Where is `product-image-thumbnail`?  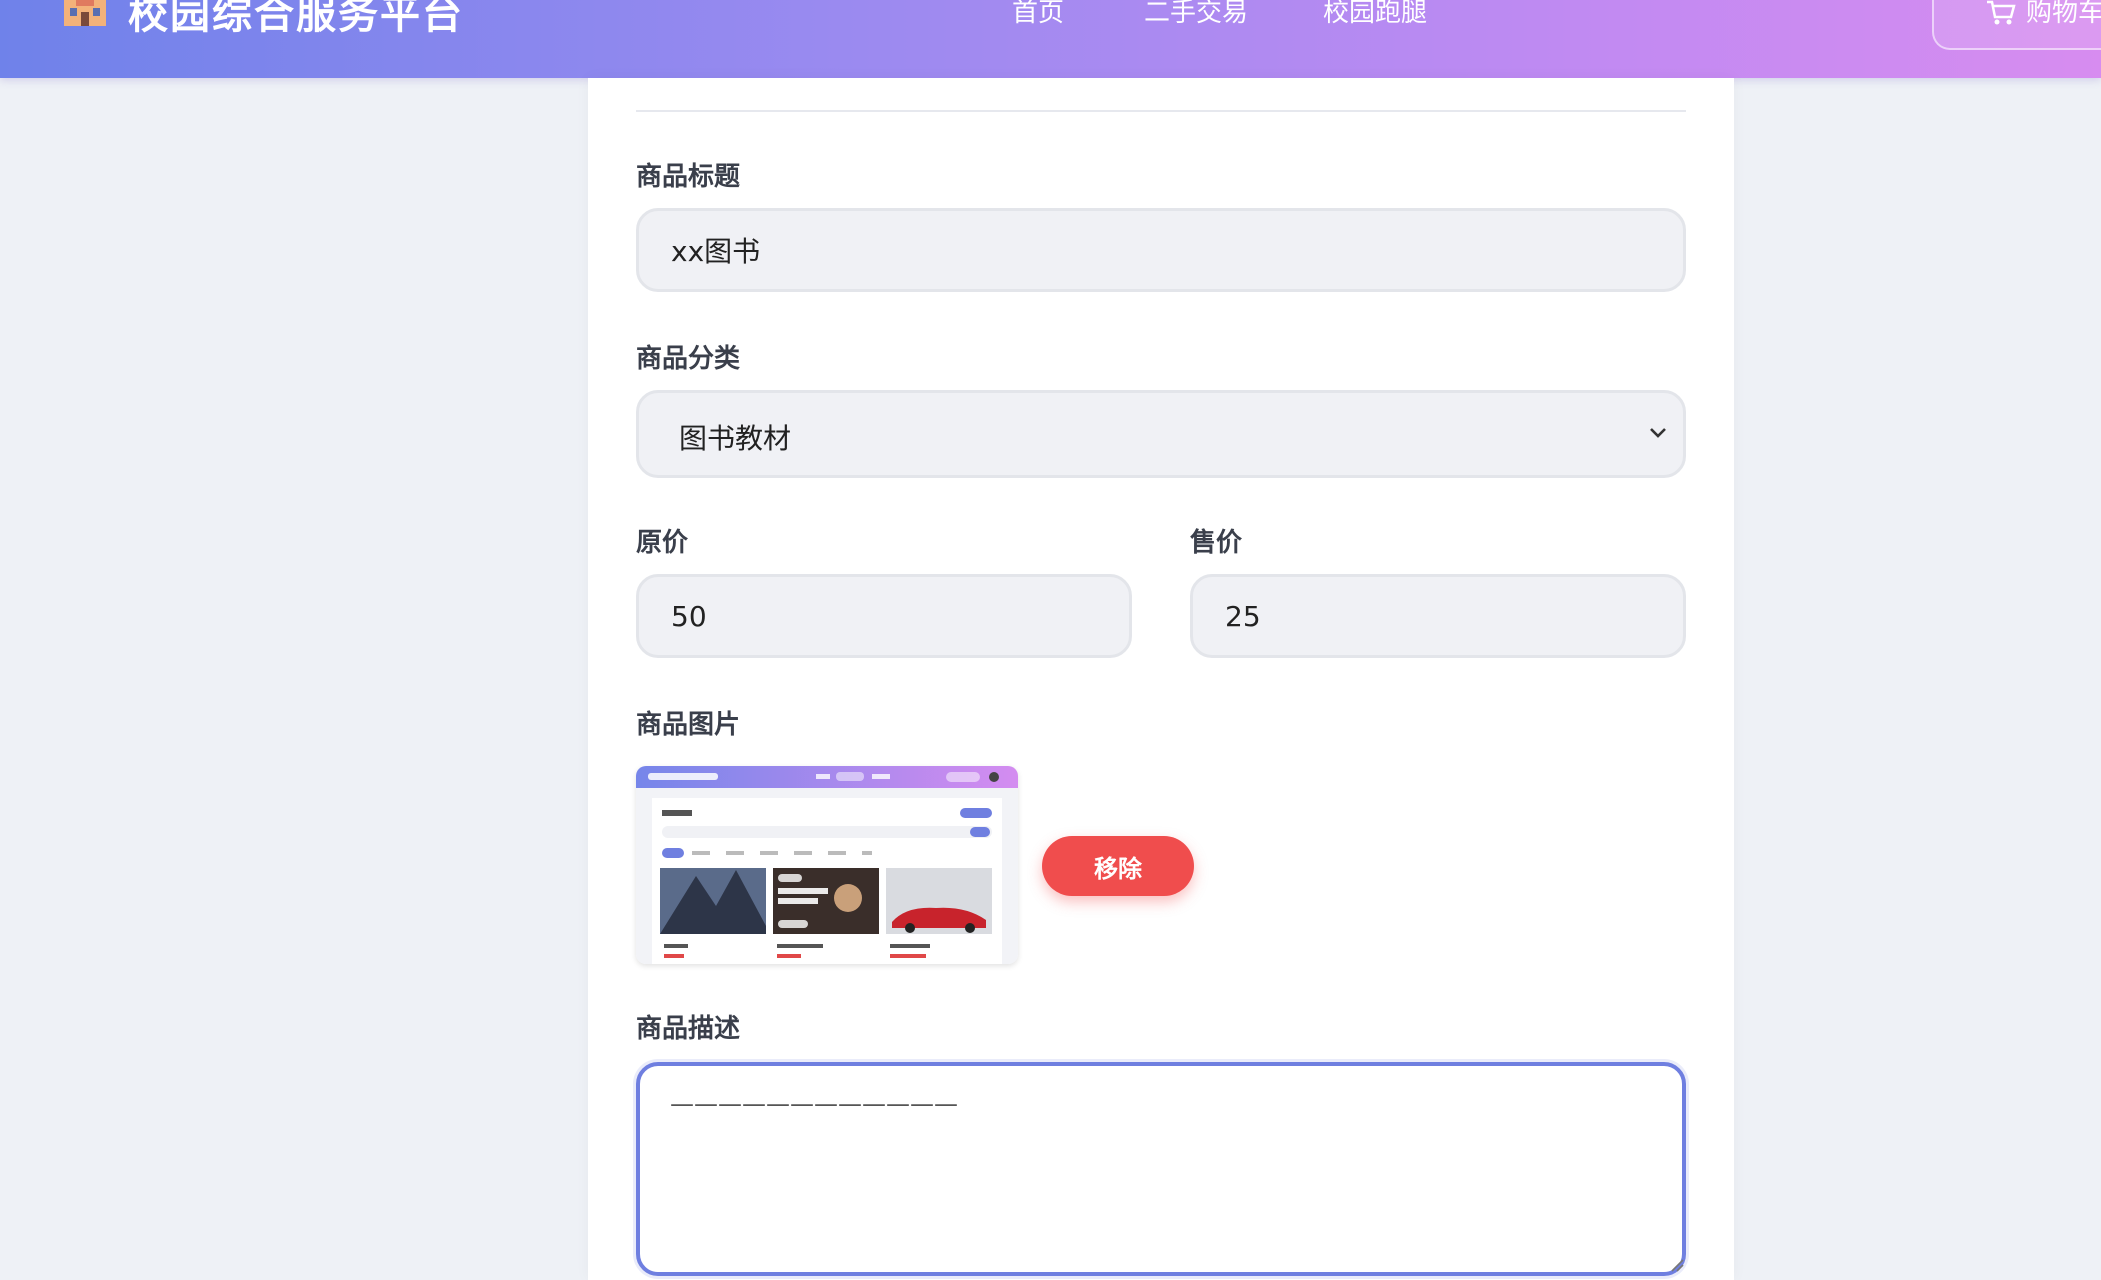 product-image-thumbnail is located at coordinates (827, 865).